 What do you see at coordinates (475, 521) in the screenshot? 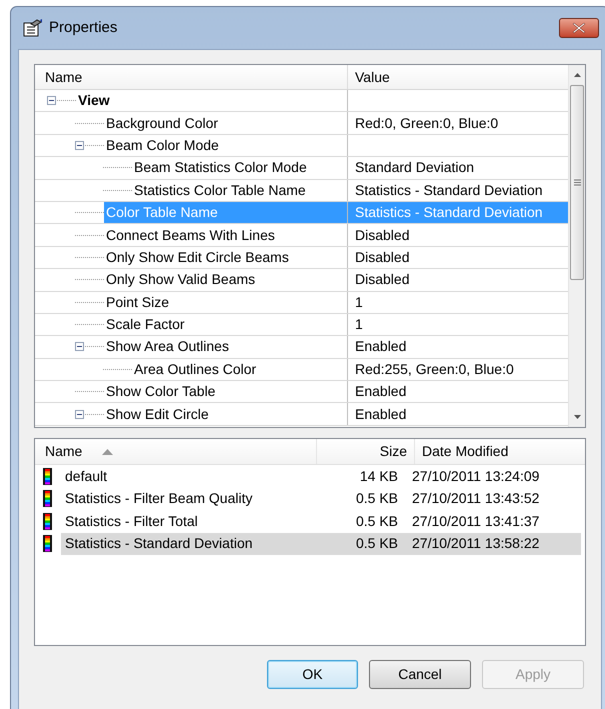
I see `file-date: 27/10/2011 13:41:37` at bounding box center [475, 521].